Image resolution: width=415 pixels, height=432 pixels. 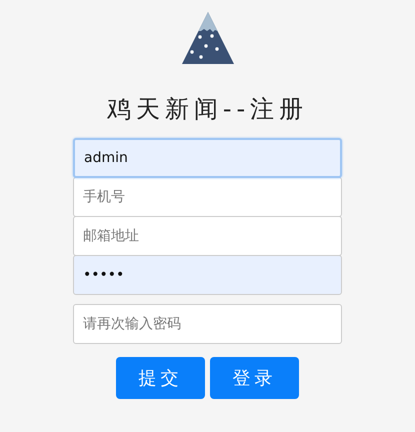 What do you see at coordinates (207, 197) in the screenshot?
I see `input-field: 手机号` at bounding box center [207, 197].